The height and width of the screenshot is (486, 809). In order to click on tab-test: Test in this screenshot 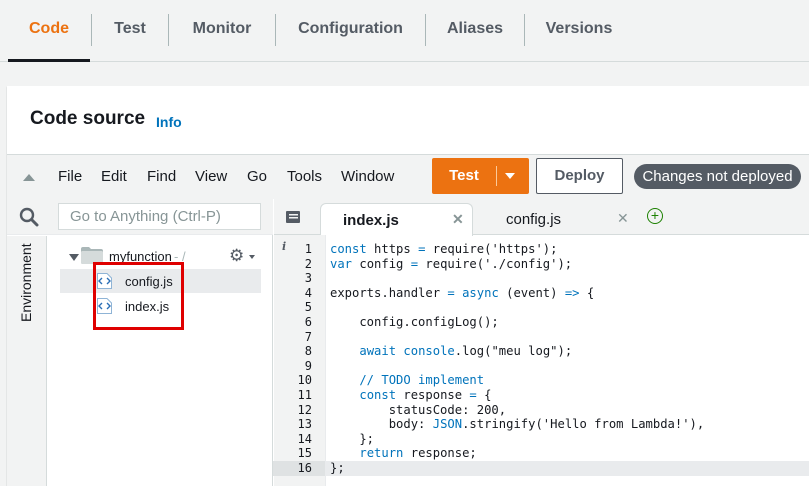, I will do `click(130, 31)`.